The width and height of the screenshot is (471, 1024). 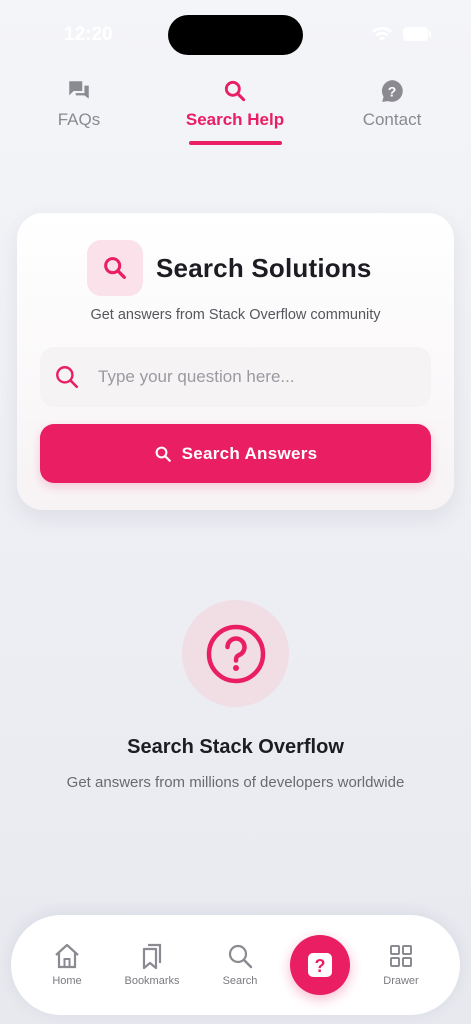 I want to click on tab-label: FAQs, so click(x=79, y=119).